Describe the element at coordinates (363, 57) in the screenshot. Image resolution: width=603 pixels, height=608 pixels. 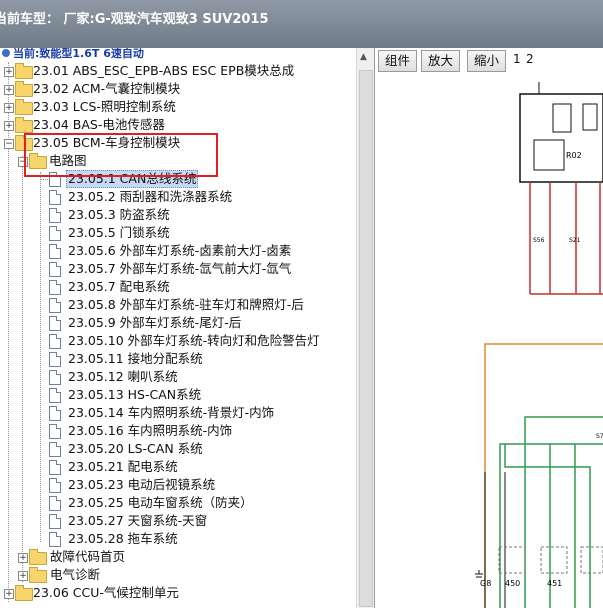
I see `scroll-up-icon: ▲` at that location.